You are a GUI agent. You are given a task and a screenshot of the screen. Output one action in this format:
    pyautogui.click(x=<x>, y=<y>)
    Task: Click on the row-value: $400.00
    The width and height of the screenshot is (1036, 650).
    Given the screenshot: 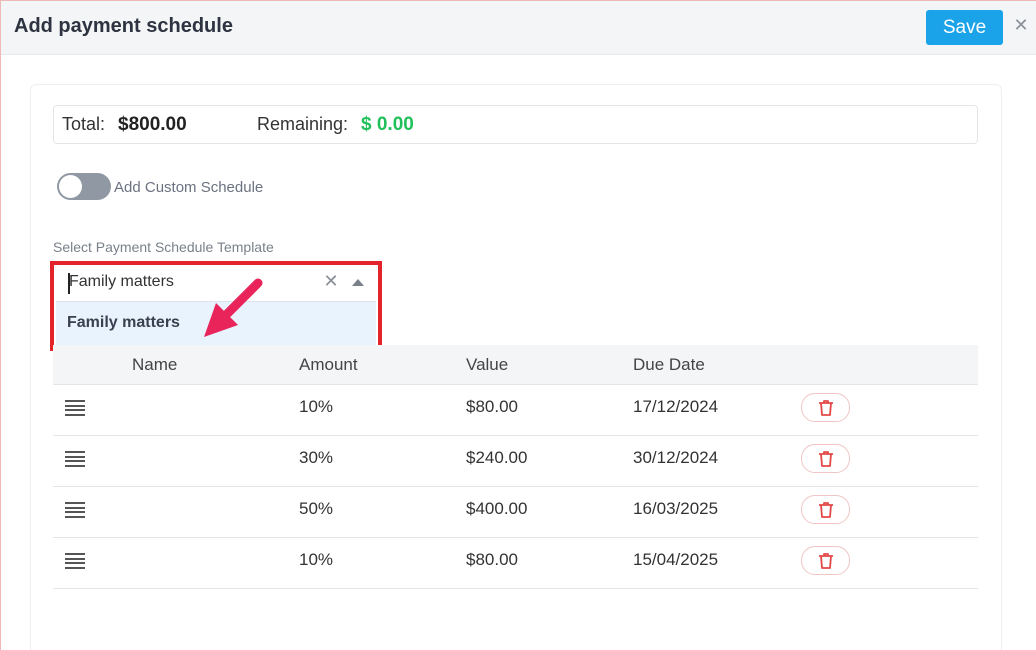 What is the action you would take?
    pyautogui.click(x=497, y=508)
    